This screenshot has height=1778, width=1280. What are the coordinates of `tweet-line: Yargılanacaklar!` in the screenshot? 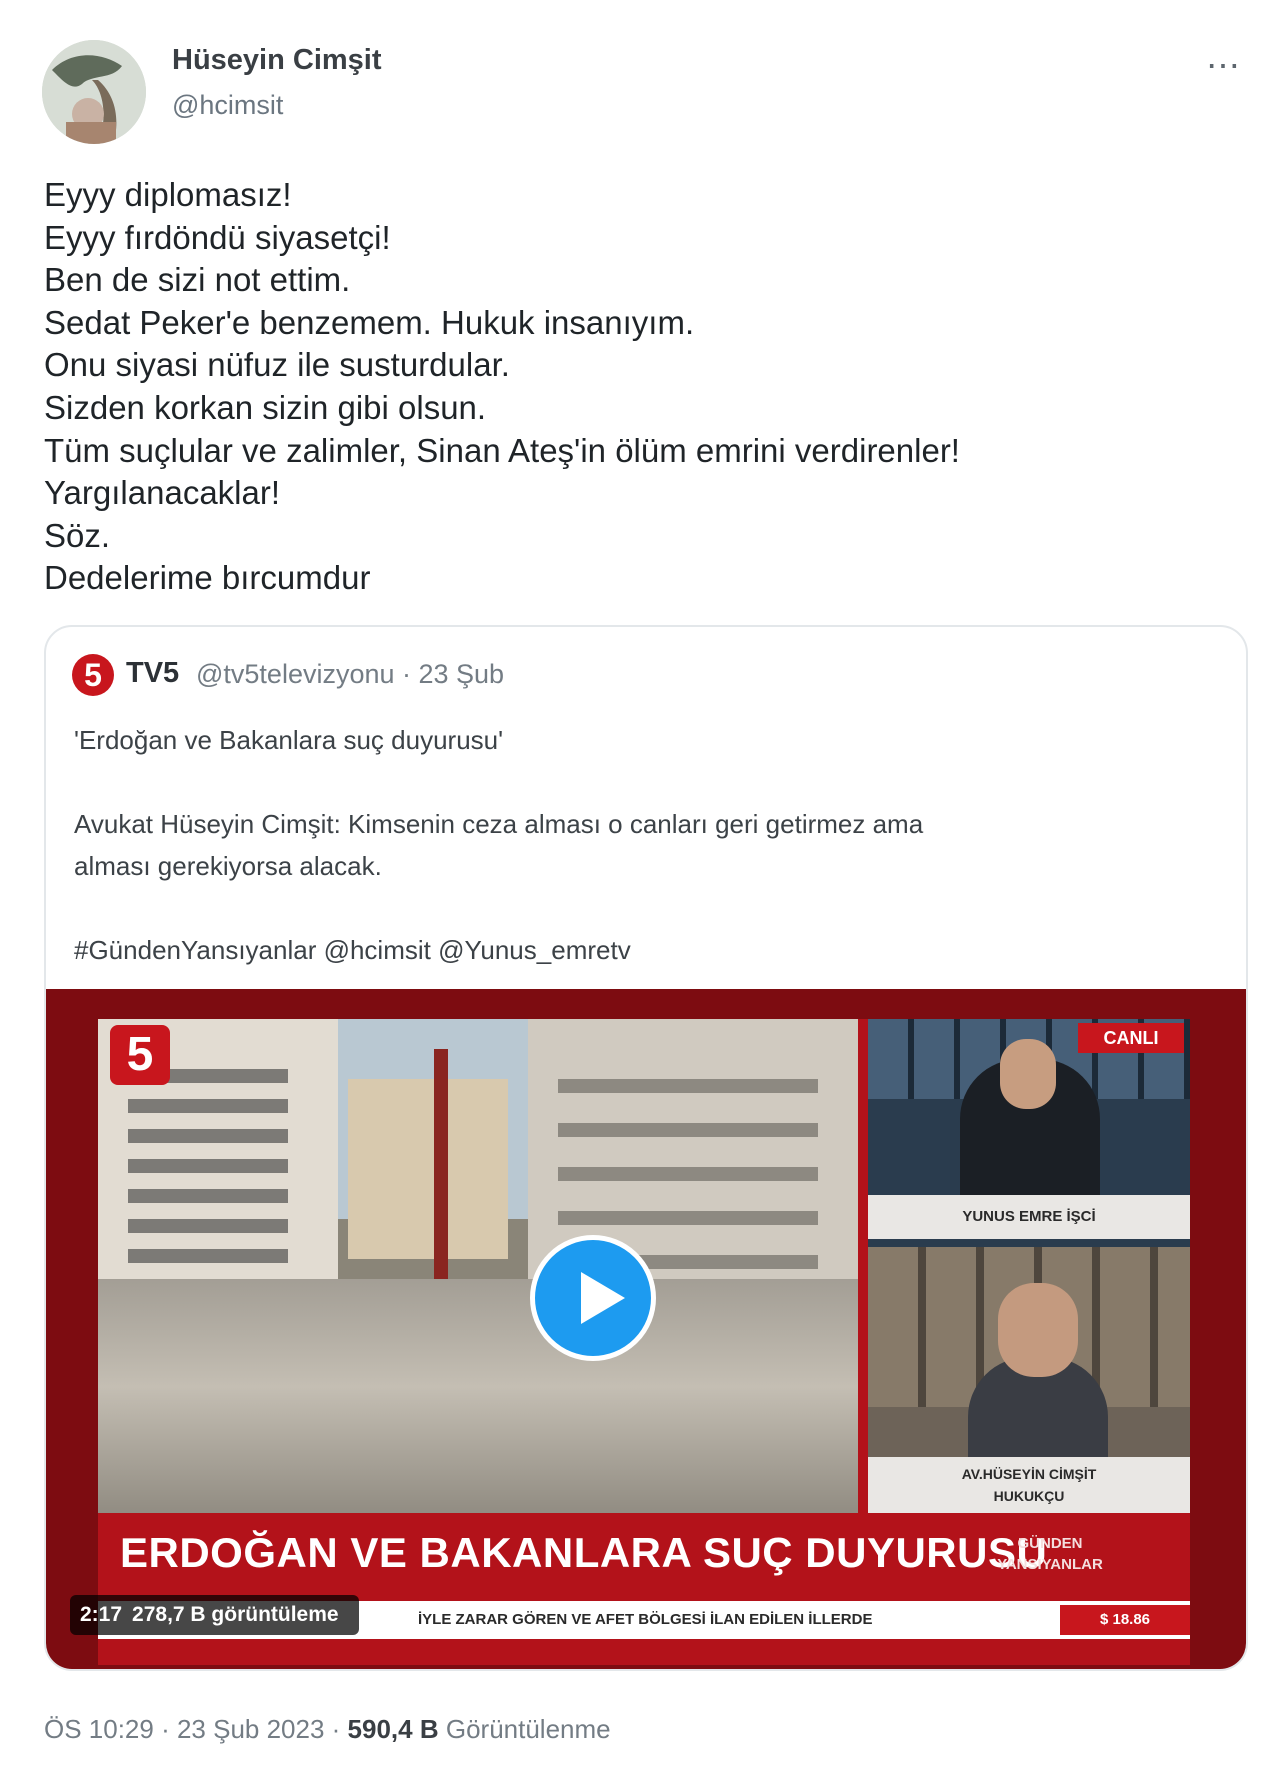 It's located at (162, 493).